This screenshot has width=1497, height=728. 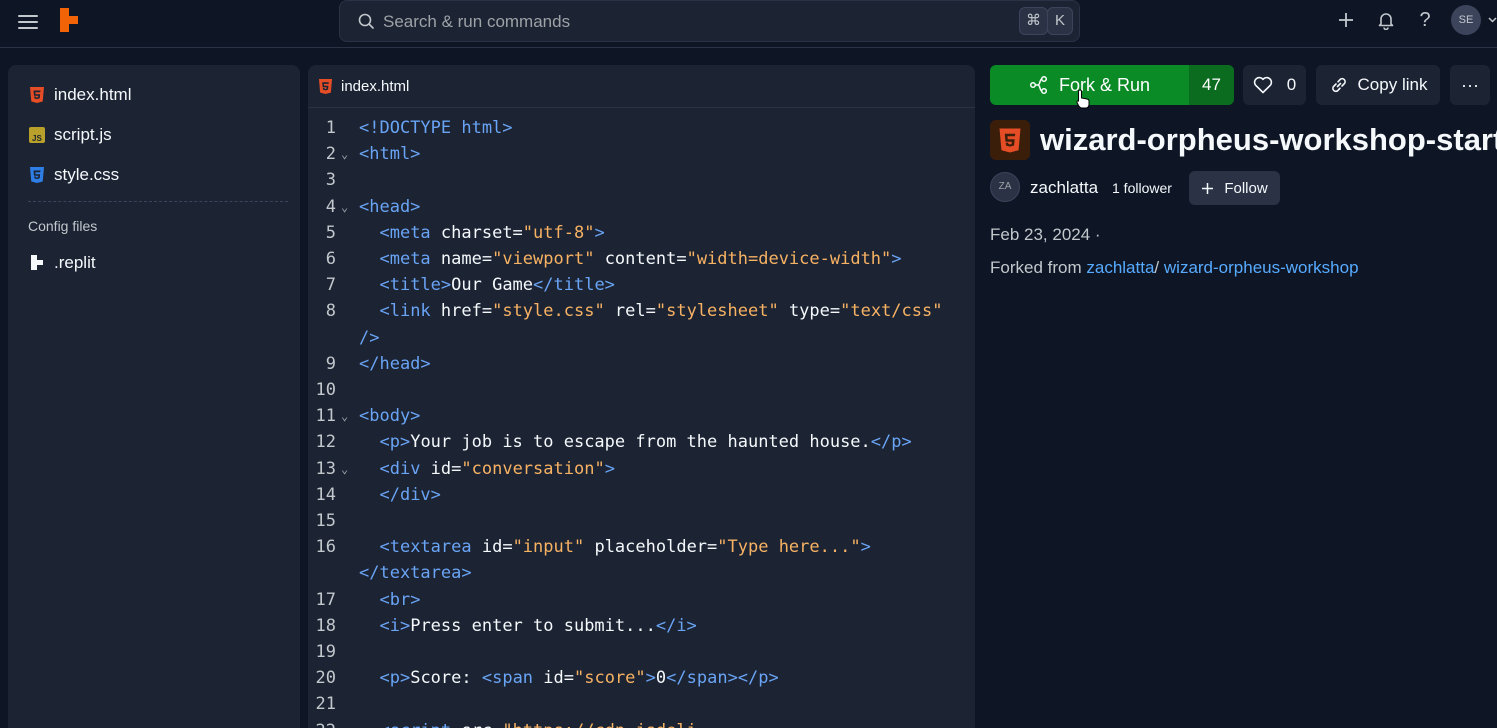 What do you see at coordinates (548, 311) in the screenshot?
I see `code-token: "style.css"` at bounding box center [548, 311].